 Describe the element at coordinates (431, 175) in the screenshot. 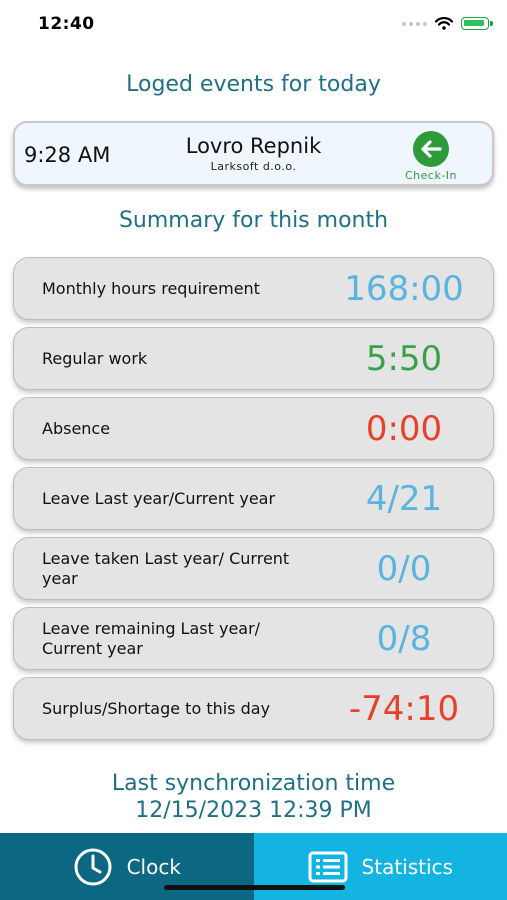

I see `check-in-label: Check-In` at that location.